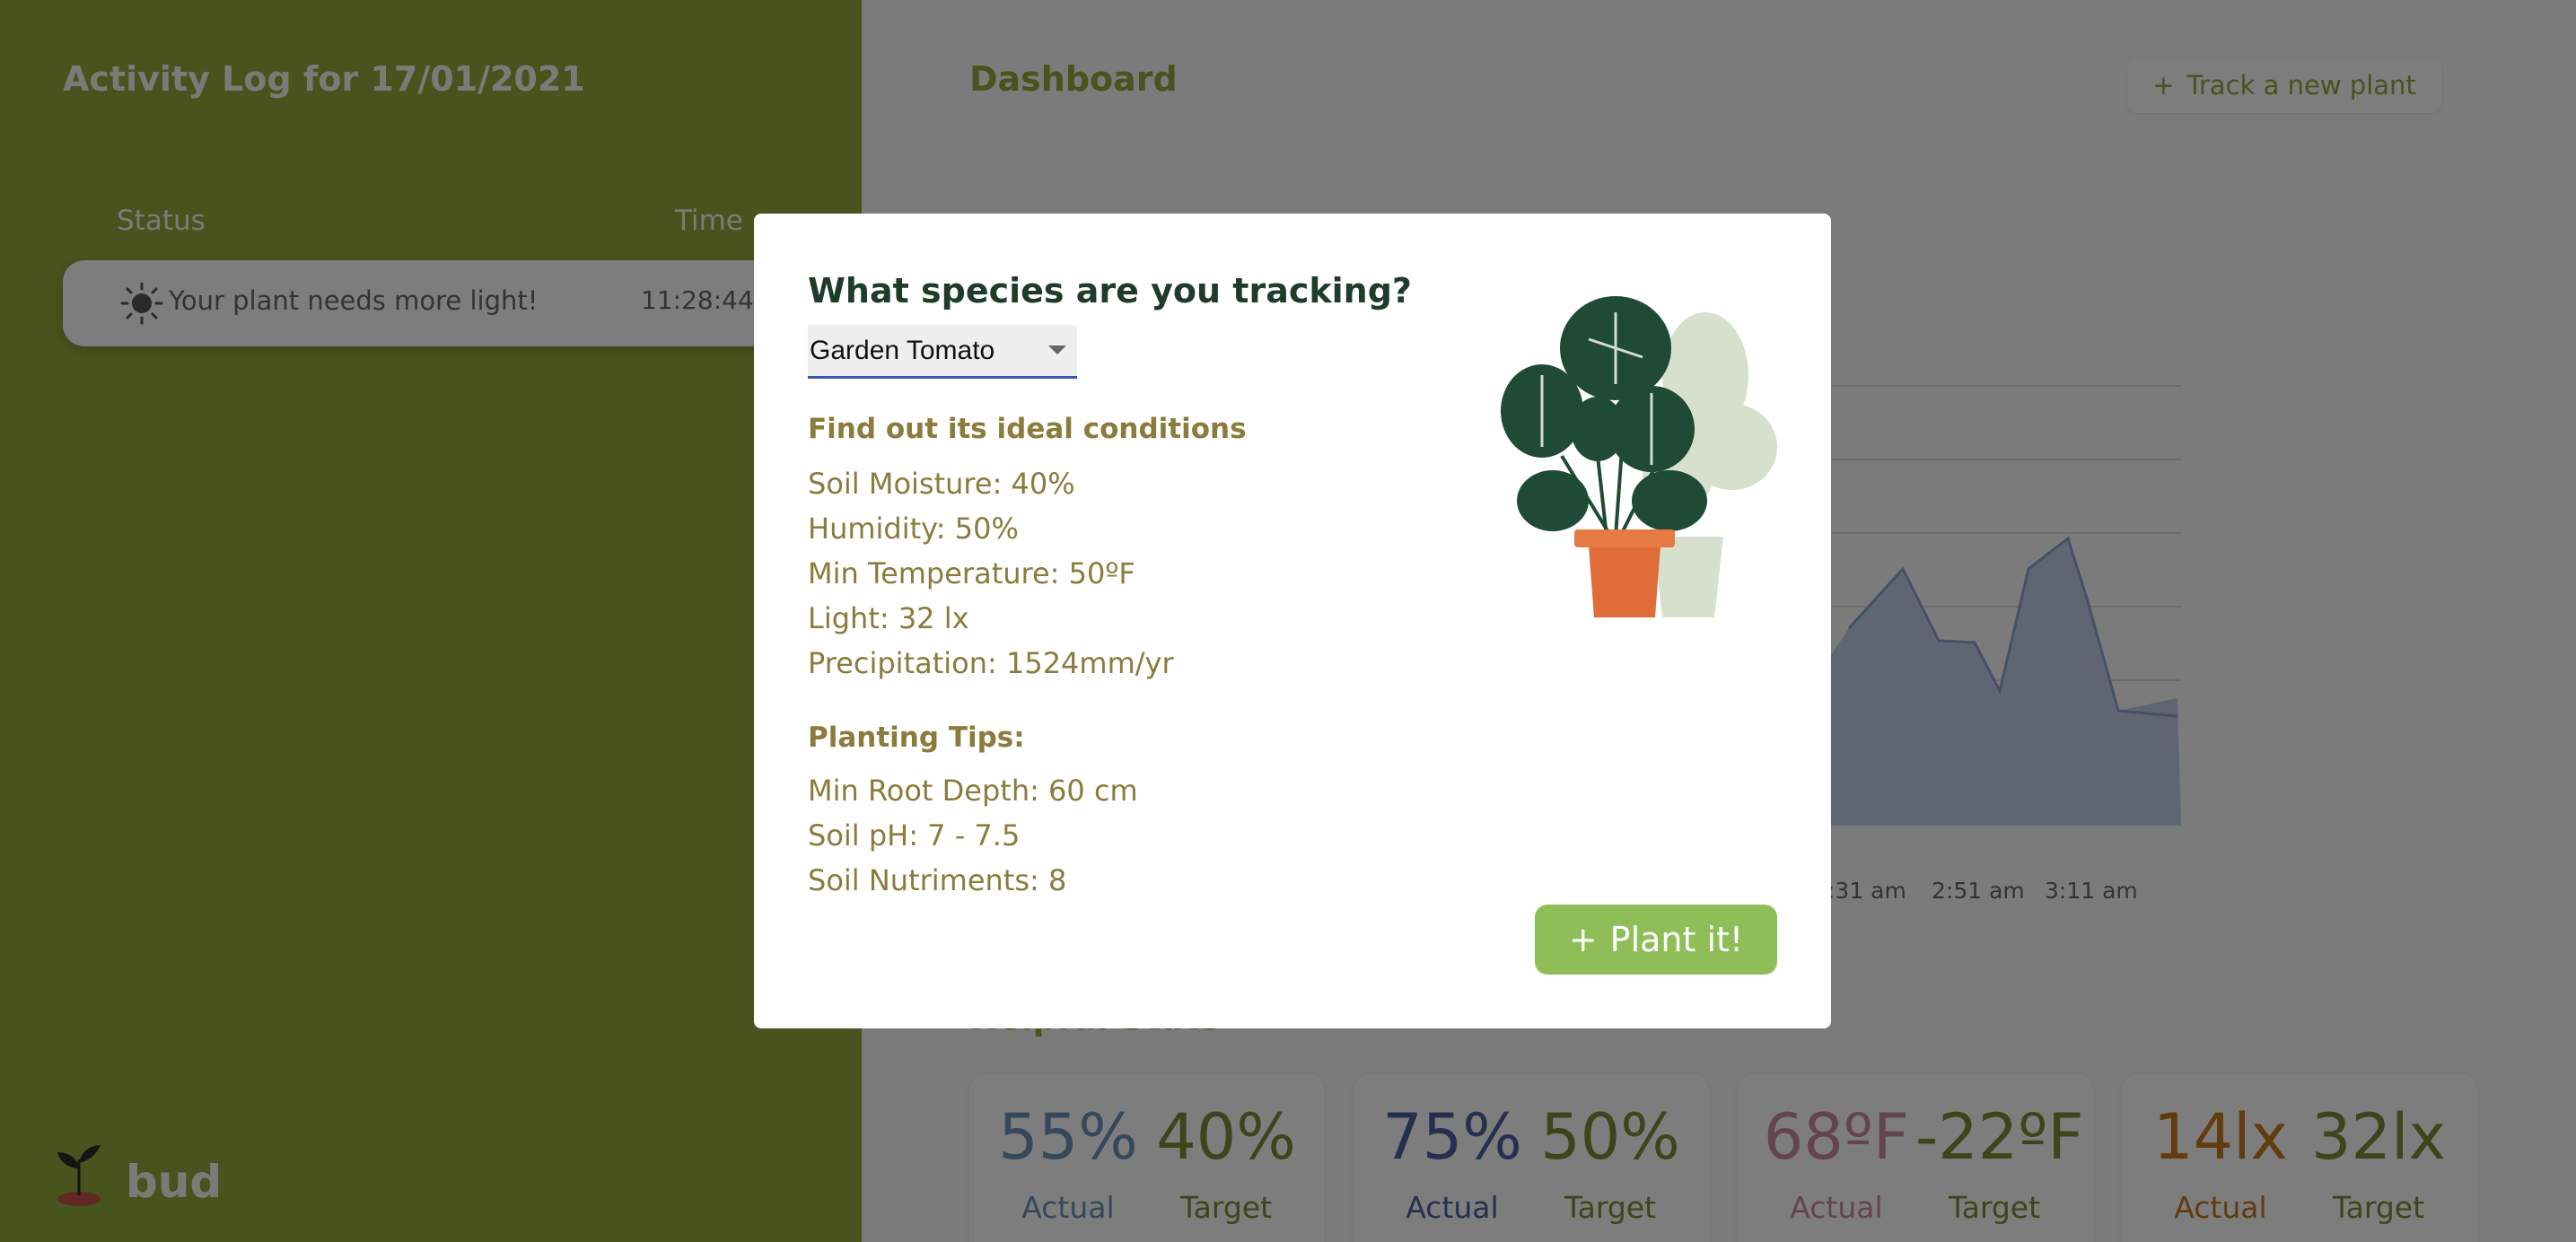  I want to click on condition-soil-moisture: Soil Moisture: 40%, so click(941, 484).